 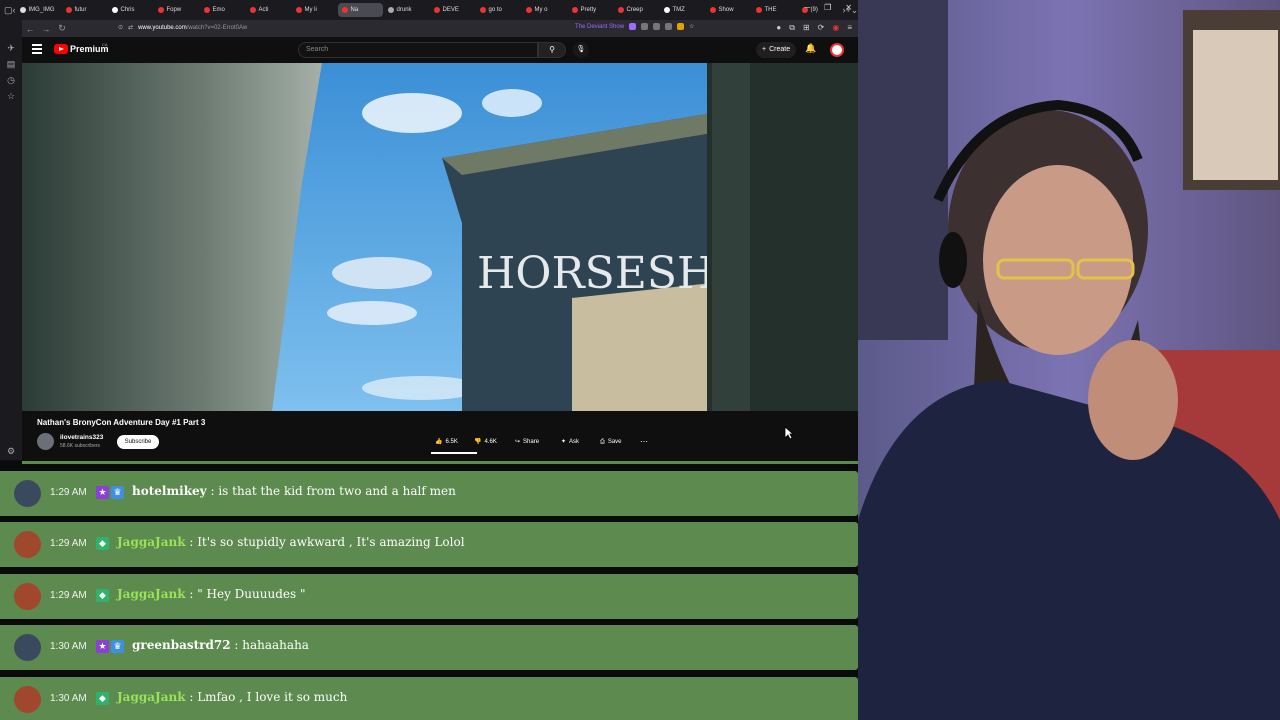 What do you see at coordinates (498, 10) in the screenshot?
I see `browser-tab: go to` at bounding box center [498, 10].